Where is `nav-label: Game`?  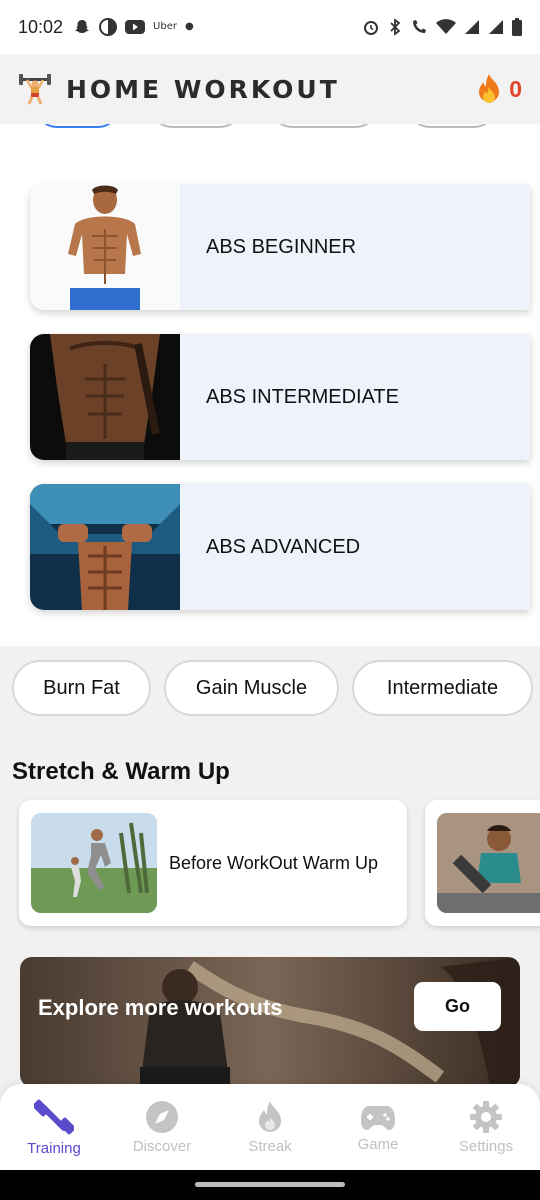 nav-label: Game is located at coordinates (378, 1144).